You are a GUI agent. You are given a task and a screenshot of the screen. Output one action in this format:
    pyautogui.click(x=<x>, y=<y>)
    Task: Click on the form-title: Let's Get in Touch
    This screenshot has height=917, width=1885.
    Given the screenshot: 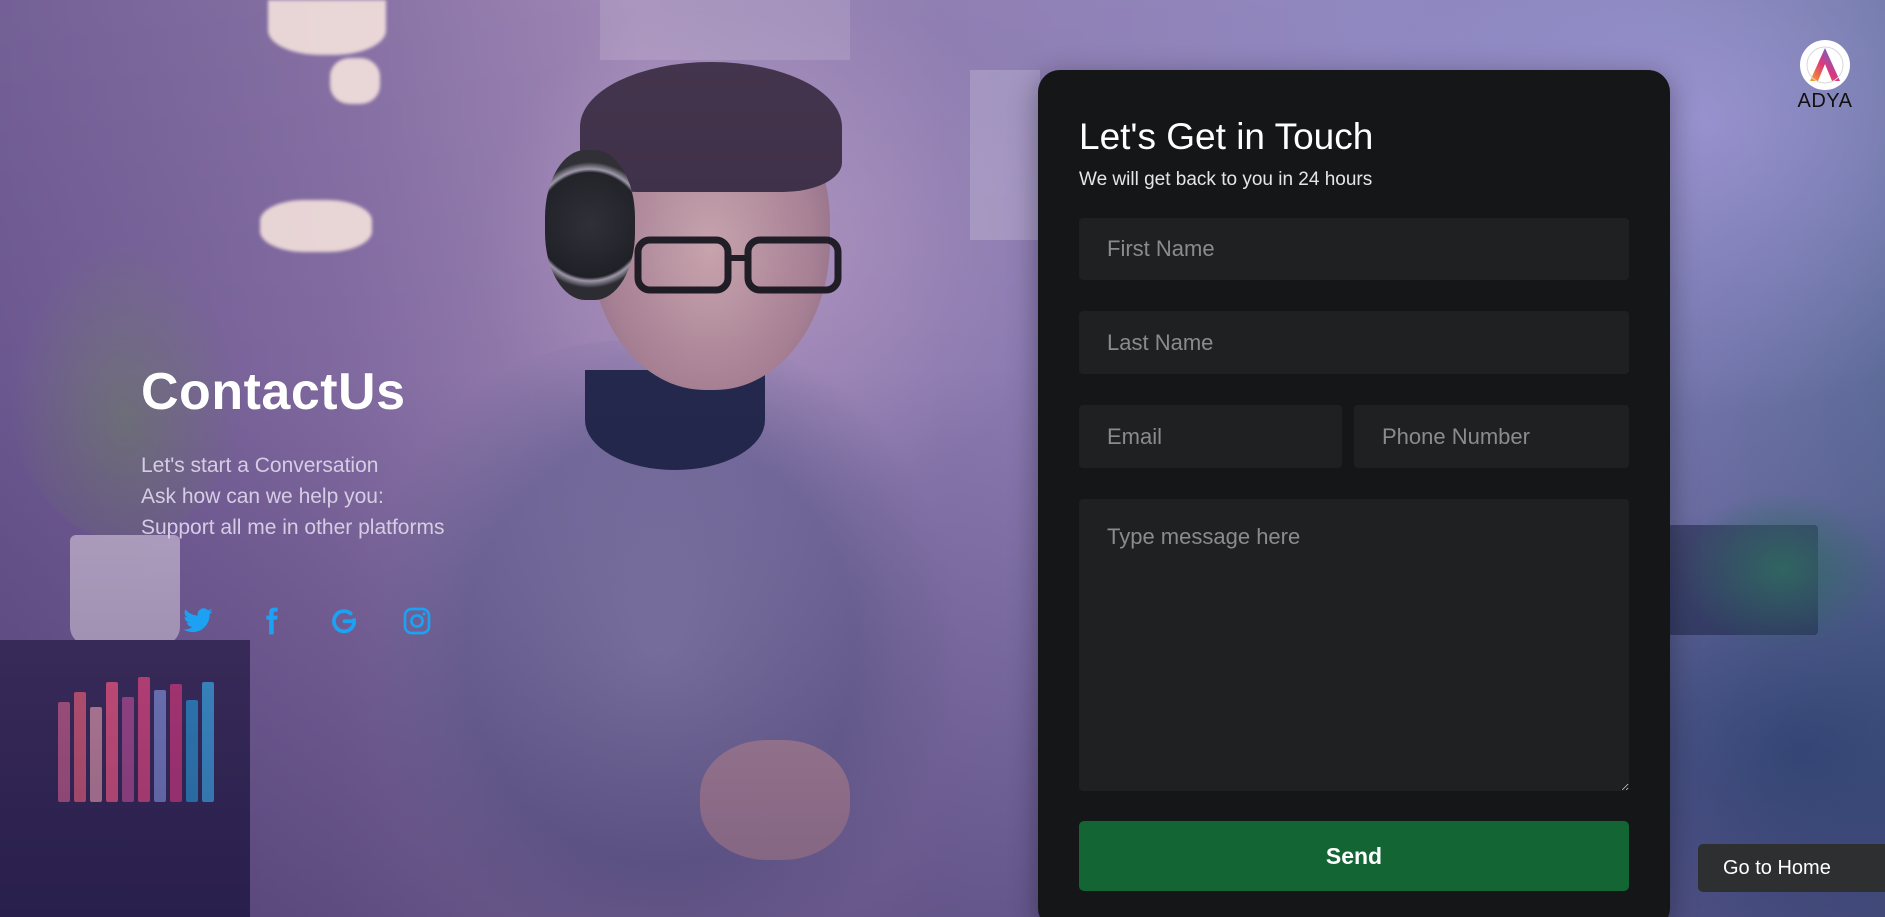 What is the action you would take?
    pyautogui.click(x=1226, y=136)
    